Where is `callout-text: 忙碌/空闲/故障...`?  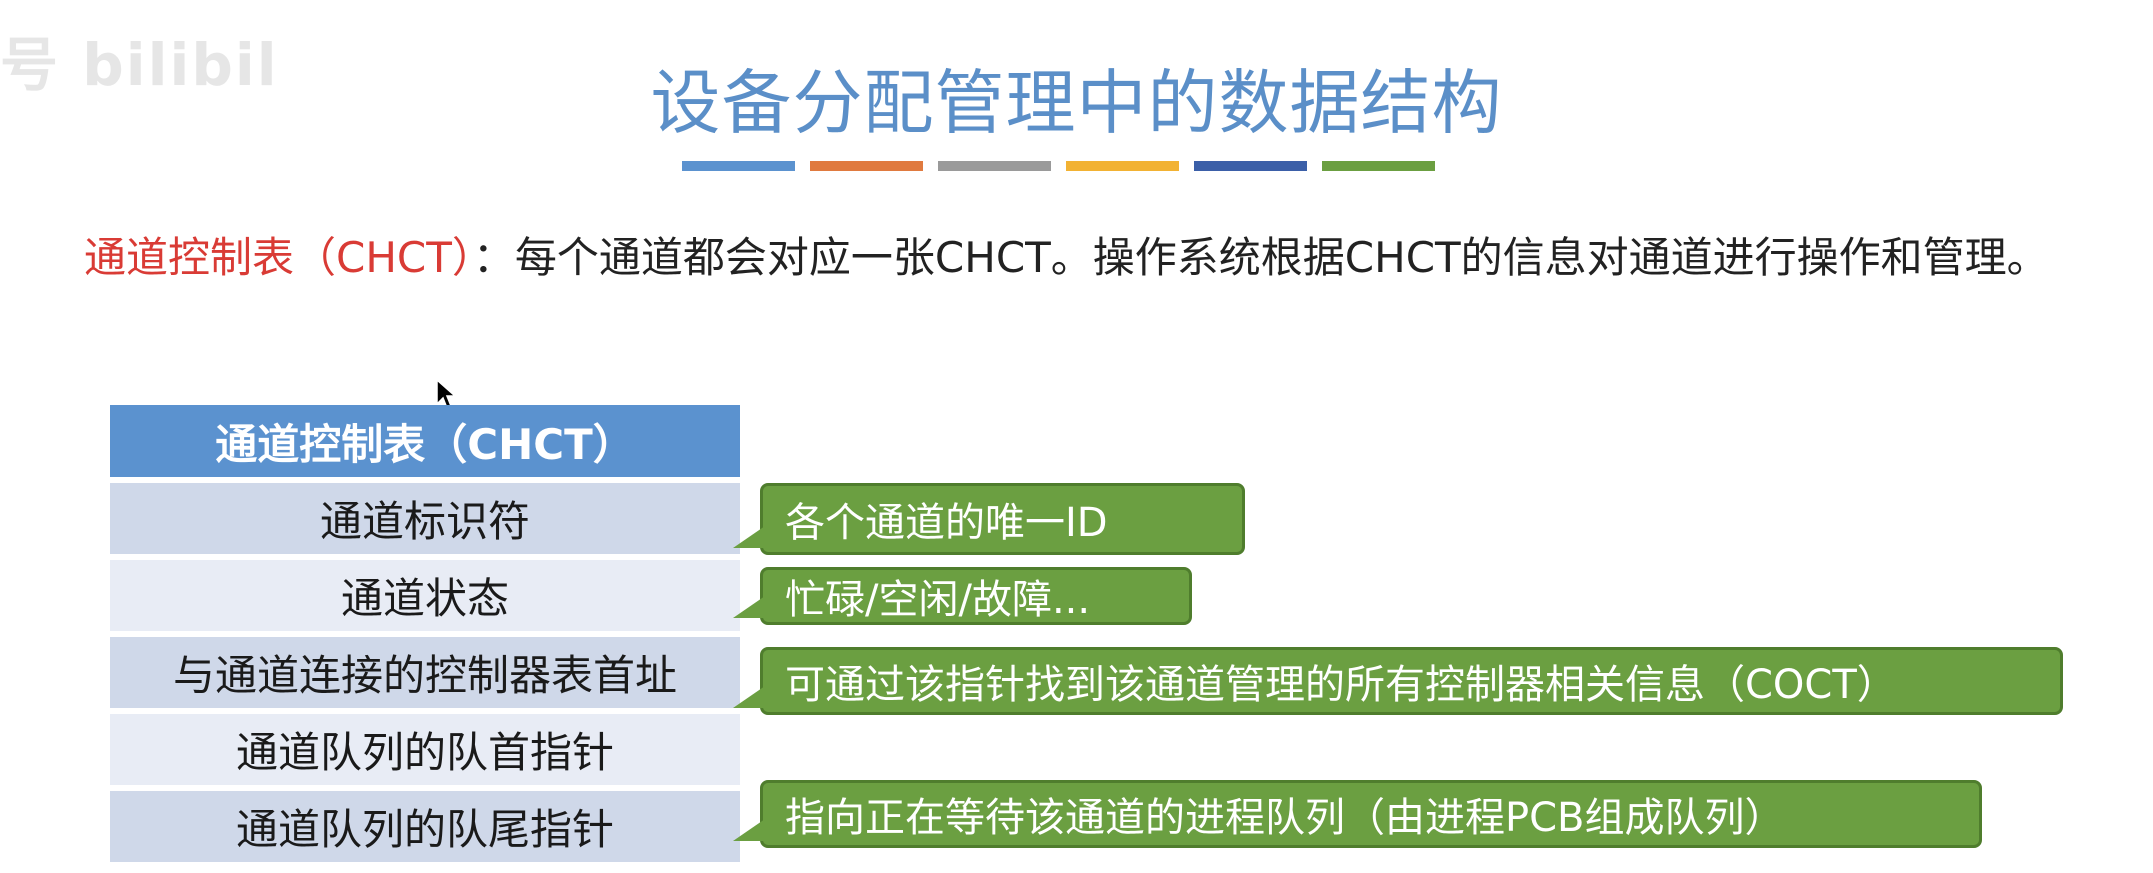 callout-text: 忙碌/空闲/故障... is located at coordinates (938, 600).